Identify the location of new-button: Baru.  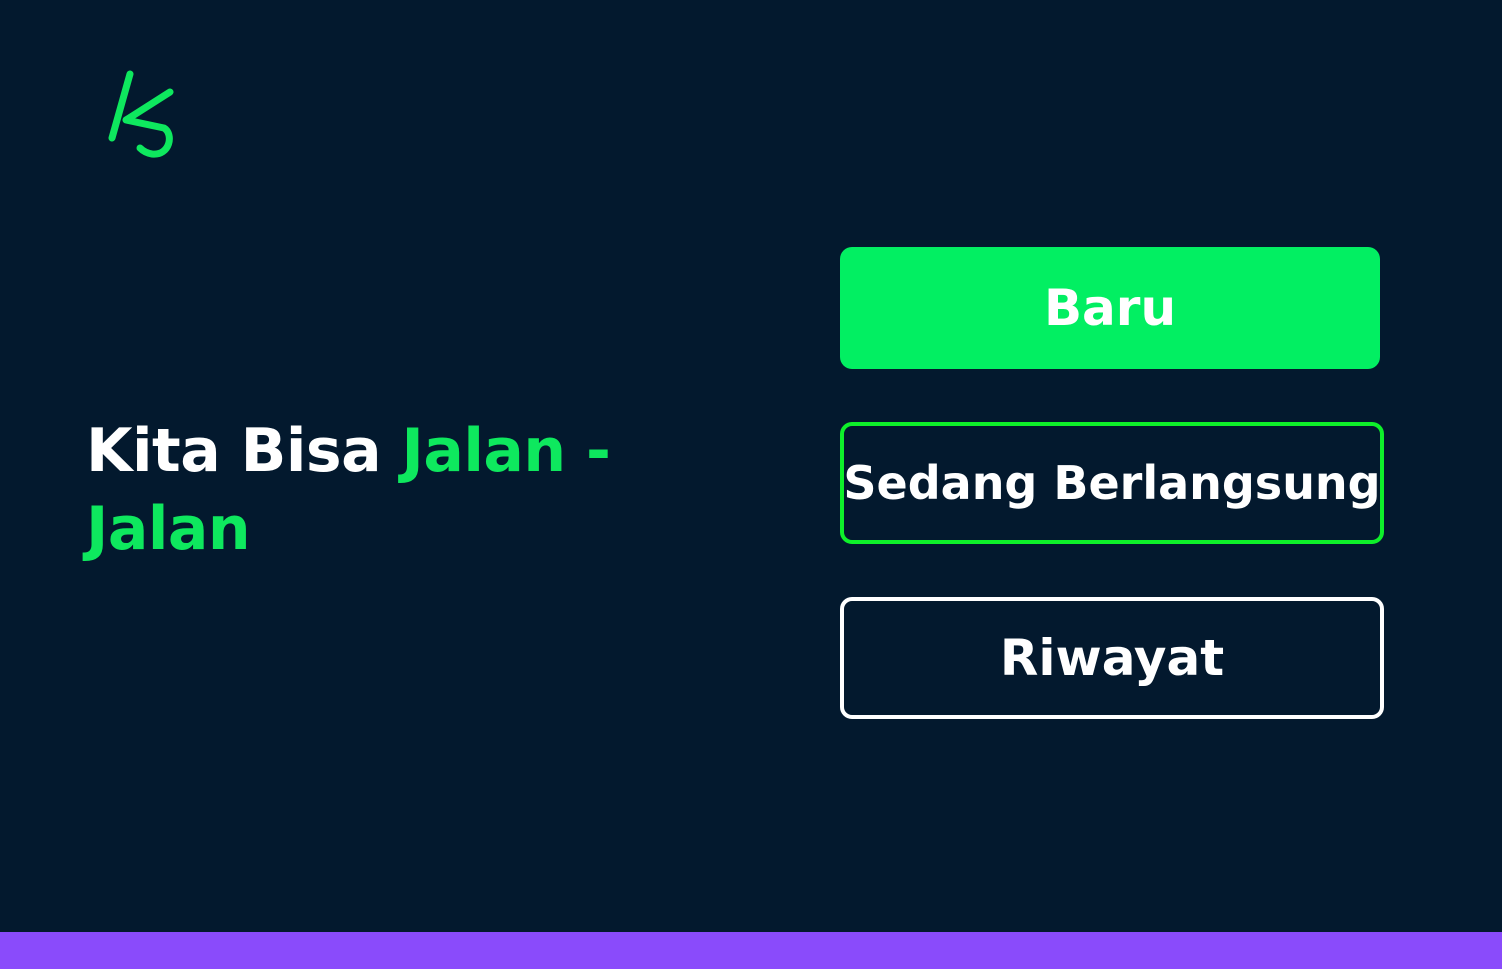
(1110, 308).